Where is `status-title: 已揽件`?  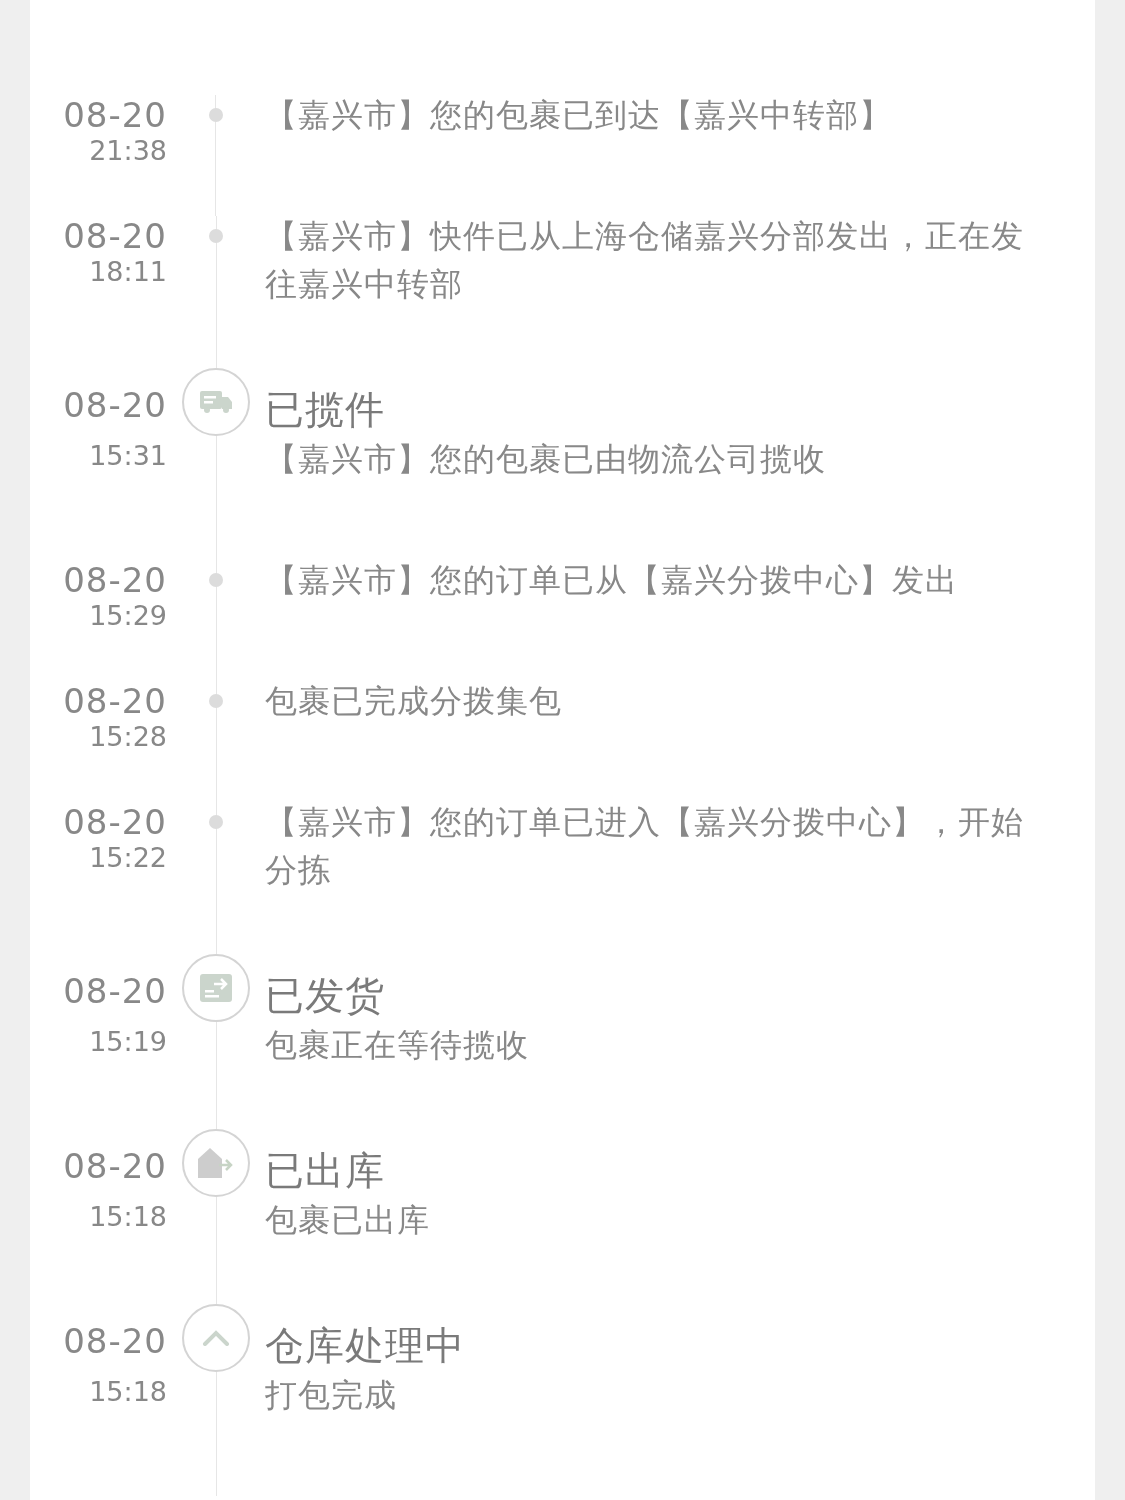
status-title: 已揽件 is located at coordinates (325, 410).